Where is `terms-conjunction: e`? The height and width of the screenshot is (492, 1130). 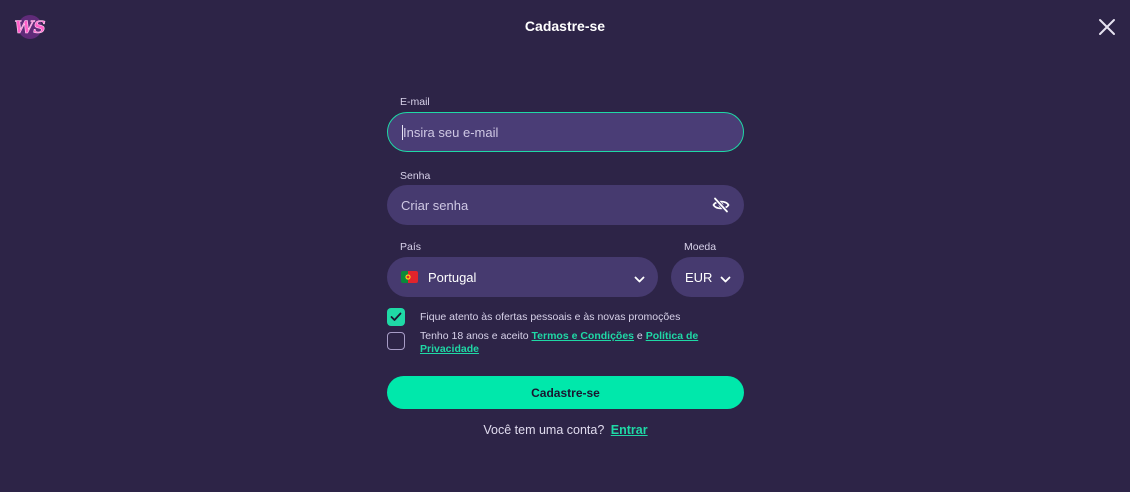
terms-conjunction: e is located at coordinates (640, 336).